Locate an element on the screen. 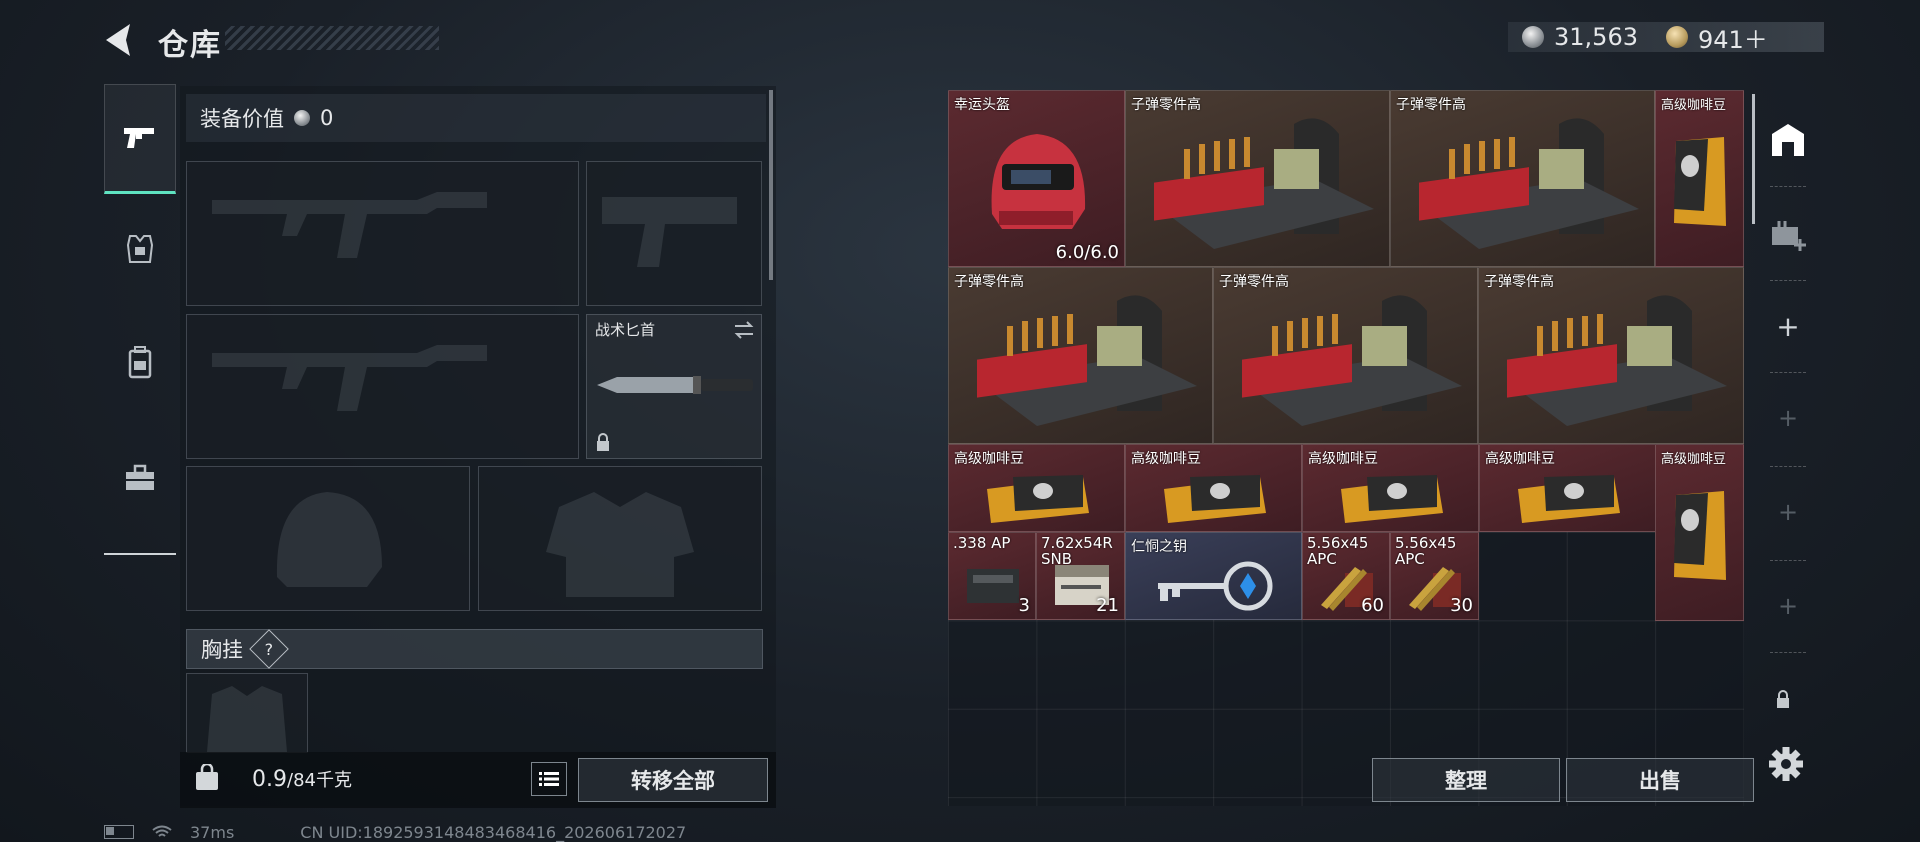 The width and height of the screenshot is (1920, 842). lock-icon is located at coordinates (1783, 699).